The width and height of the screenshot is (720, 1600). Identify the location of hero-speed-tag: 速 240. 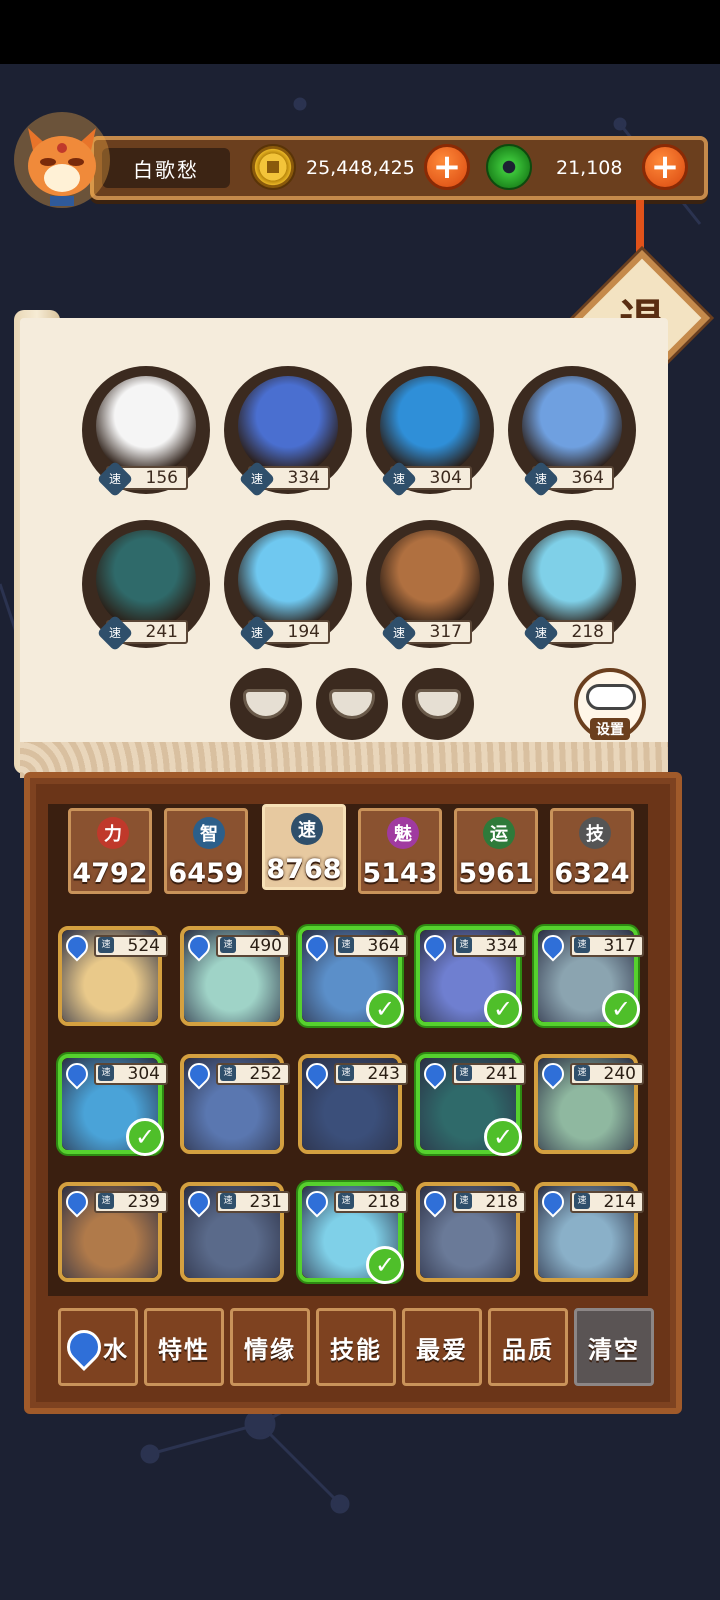
(590, 1074).